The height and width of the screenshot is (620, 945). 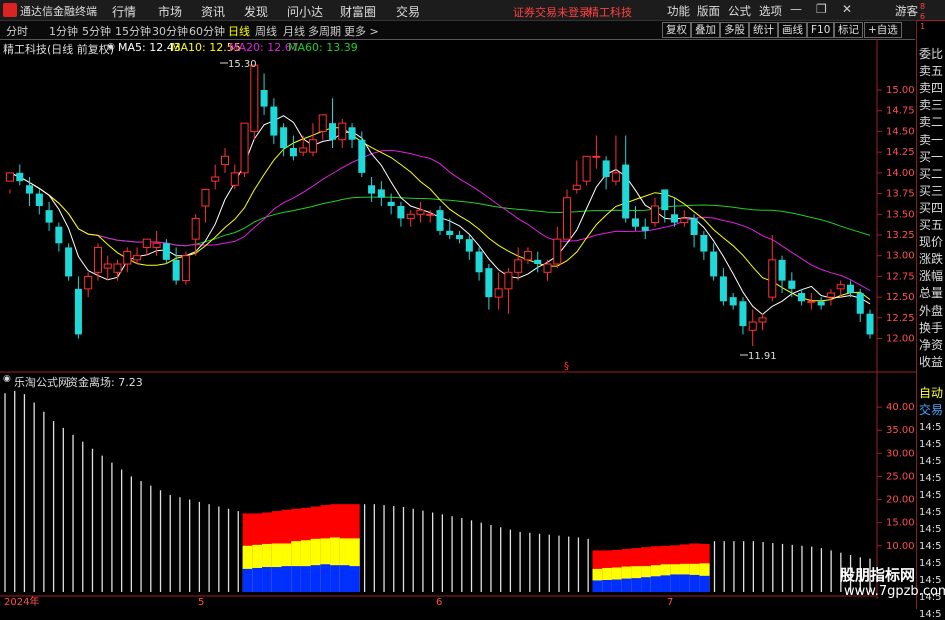 What do you see at coordinates (900, 152) in the screenshot?
I see `price-tick-label: 14.25` at bounding box center [900, 152].